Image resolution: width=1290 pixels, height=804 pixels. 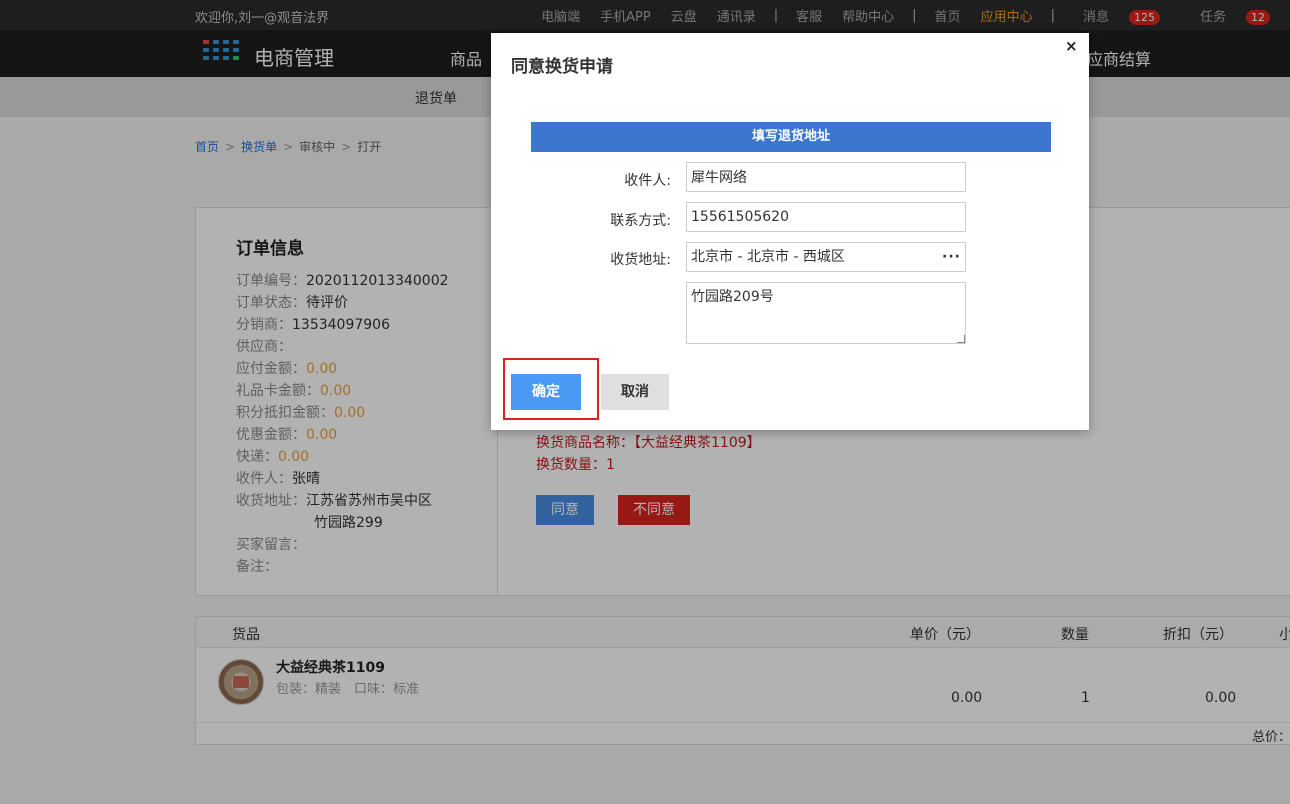 I want to click on receiver-input, so click(x=826, y=177).